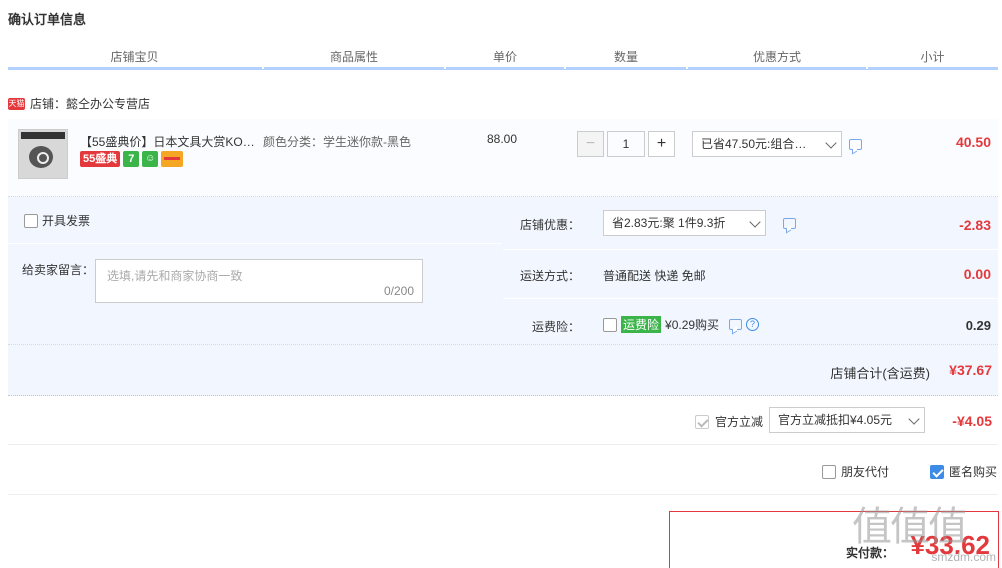 This screenshot has height=568, width=1002. I want to click on item-discount-select: 已省47.50元:组合优惠, so click(767, 144).